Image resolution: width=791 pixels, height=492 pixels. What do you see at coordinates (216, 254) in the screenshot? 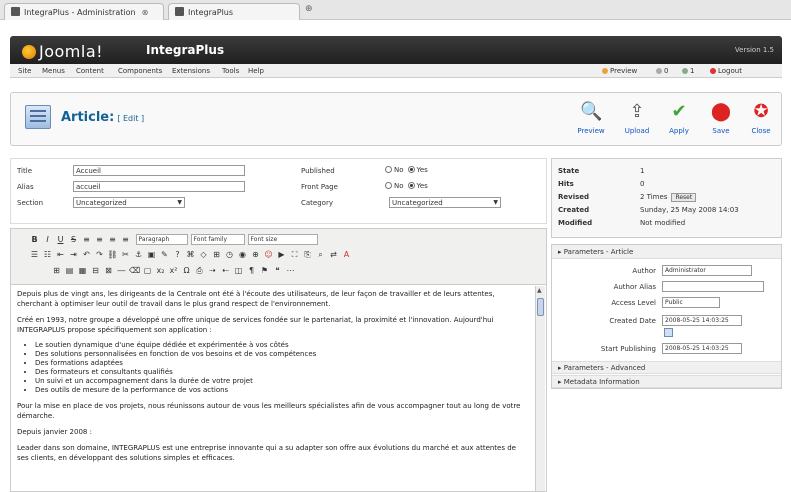
I see `insert-date-icon: ⊞` at bounding box center [216, 254].